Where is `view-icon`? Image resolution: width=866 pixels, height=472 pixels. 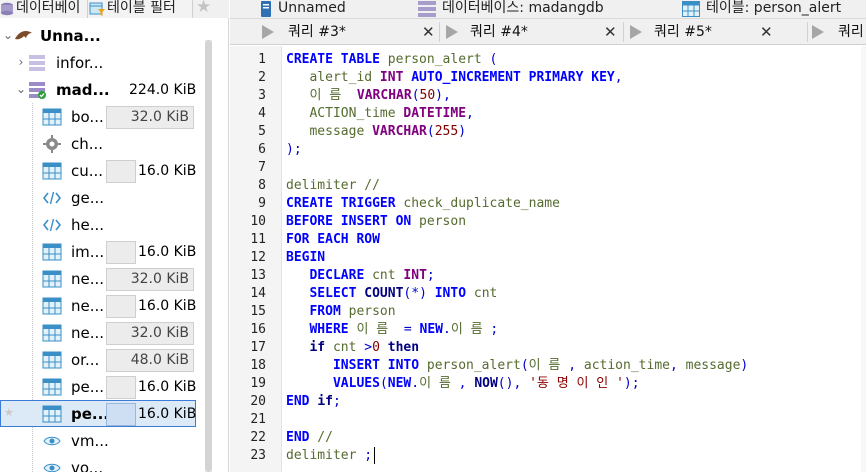 view-icon is located at coordinates (52, 465).